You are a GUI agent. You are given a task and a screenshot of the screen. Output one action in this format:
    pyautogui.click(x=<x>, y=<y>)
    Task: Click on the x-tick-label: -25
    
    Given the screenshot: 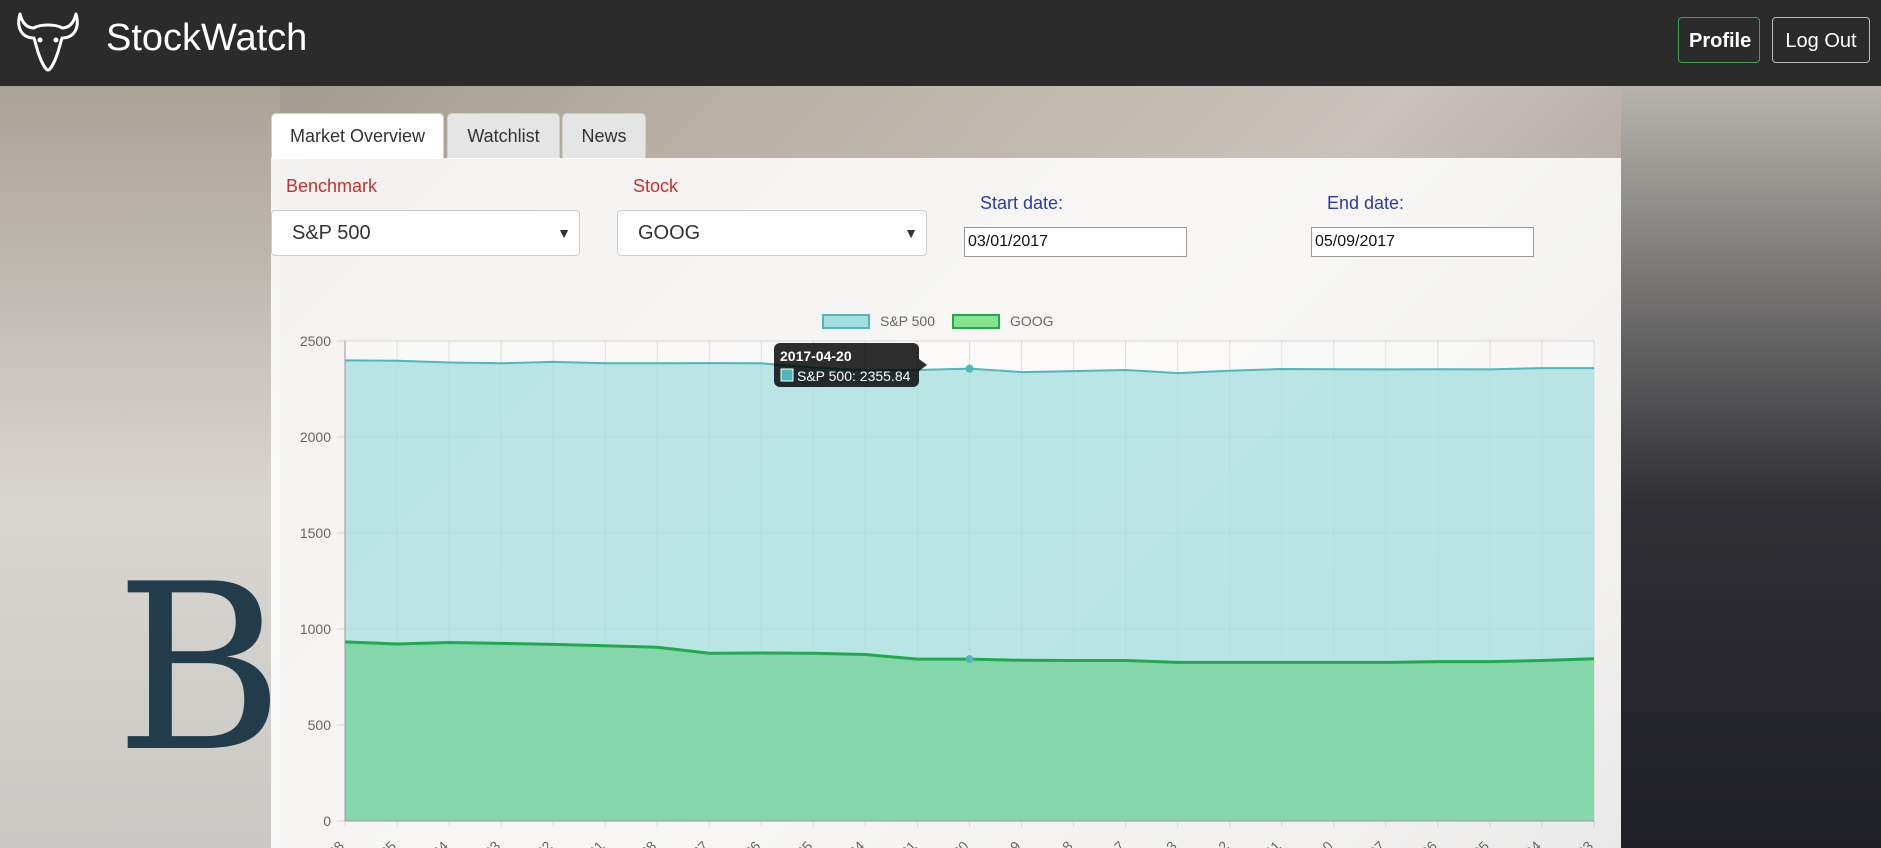 What is the action you would take?
    pyautogui.click(x=803, y=843)
    